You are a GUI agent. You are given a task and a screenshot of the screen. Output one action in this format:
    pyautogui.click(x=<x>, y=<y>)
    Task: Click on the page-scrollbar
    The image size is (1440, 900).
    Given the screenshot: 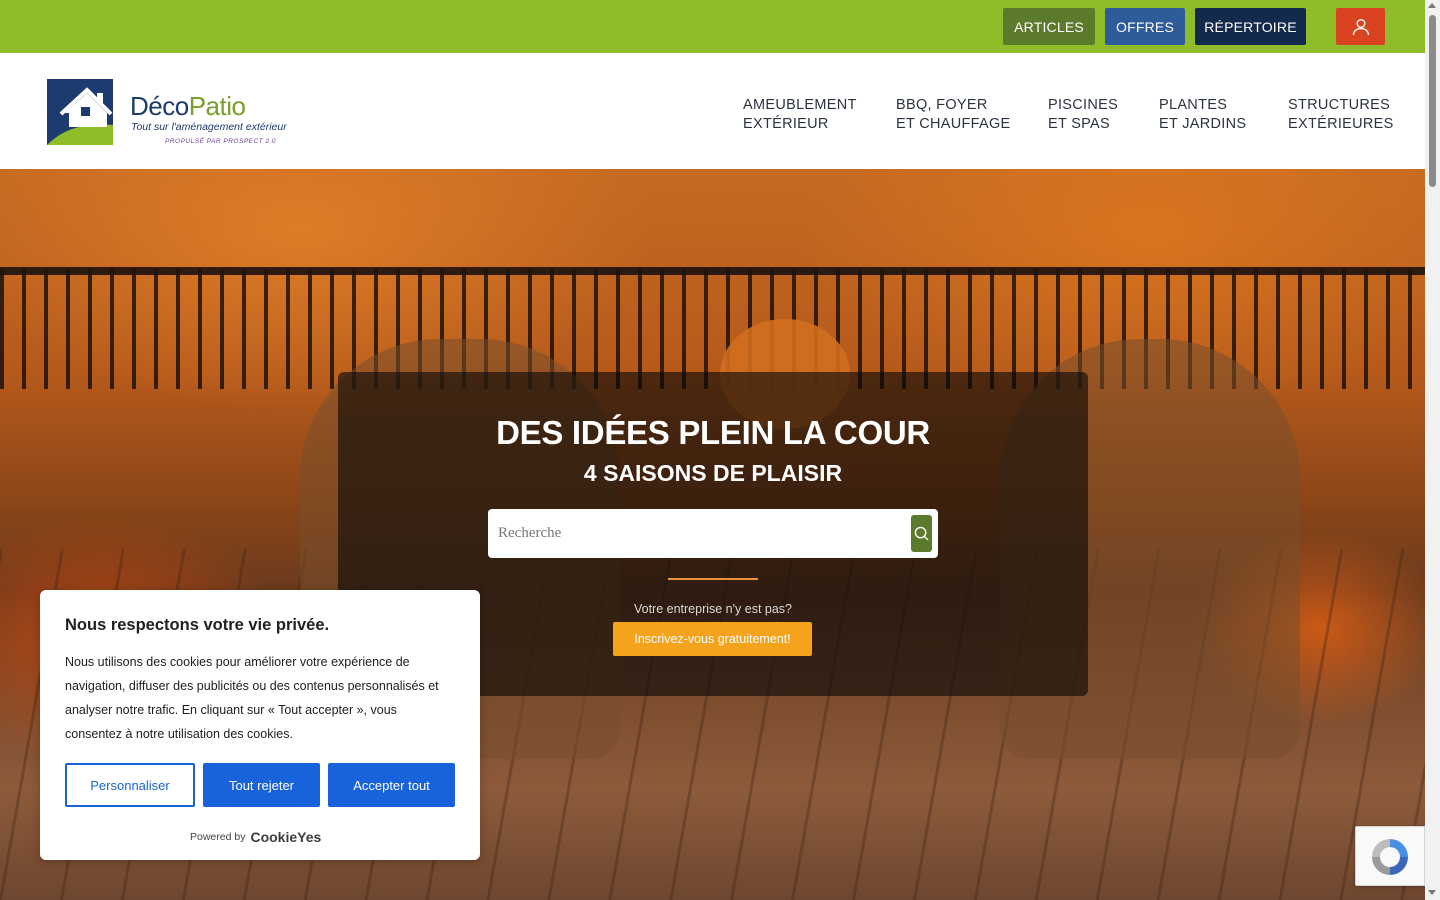 What is the action you would take?
    pyautogui.click(x=1432, y=450)
    